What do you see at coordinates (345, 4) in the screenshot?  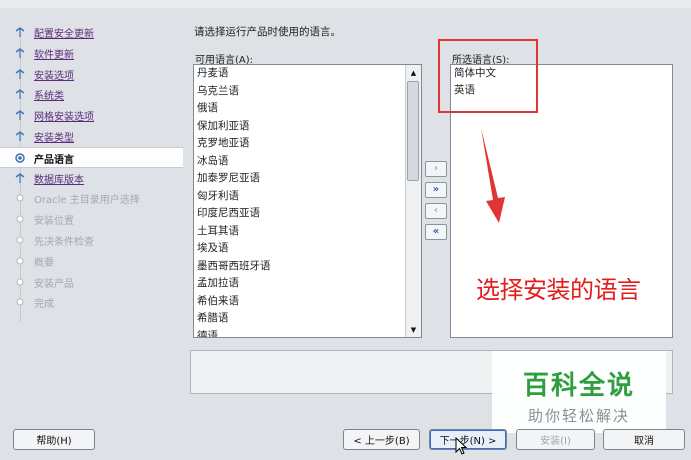 I see `window-top-strip` at bounding box center [345, 4].